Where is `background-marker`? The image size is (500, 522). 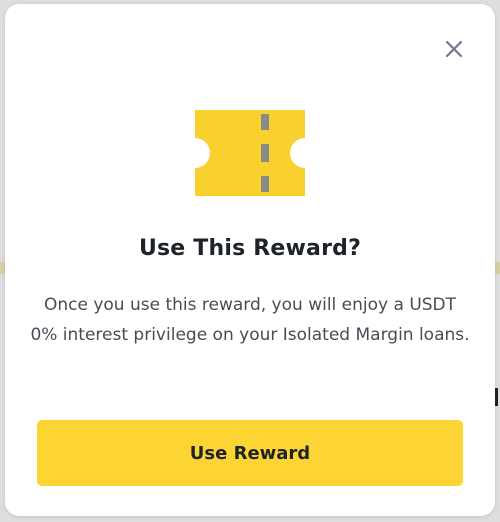
background-marker is located at coordinates (496, 397).